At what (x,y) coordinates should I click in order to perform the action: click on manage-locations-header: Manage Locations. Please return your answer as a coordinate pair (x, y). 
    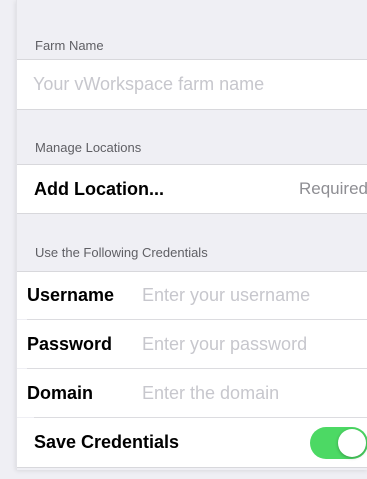
    Looking at the image, I should click on (88, 147).